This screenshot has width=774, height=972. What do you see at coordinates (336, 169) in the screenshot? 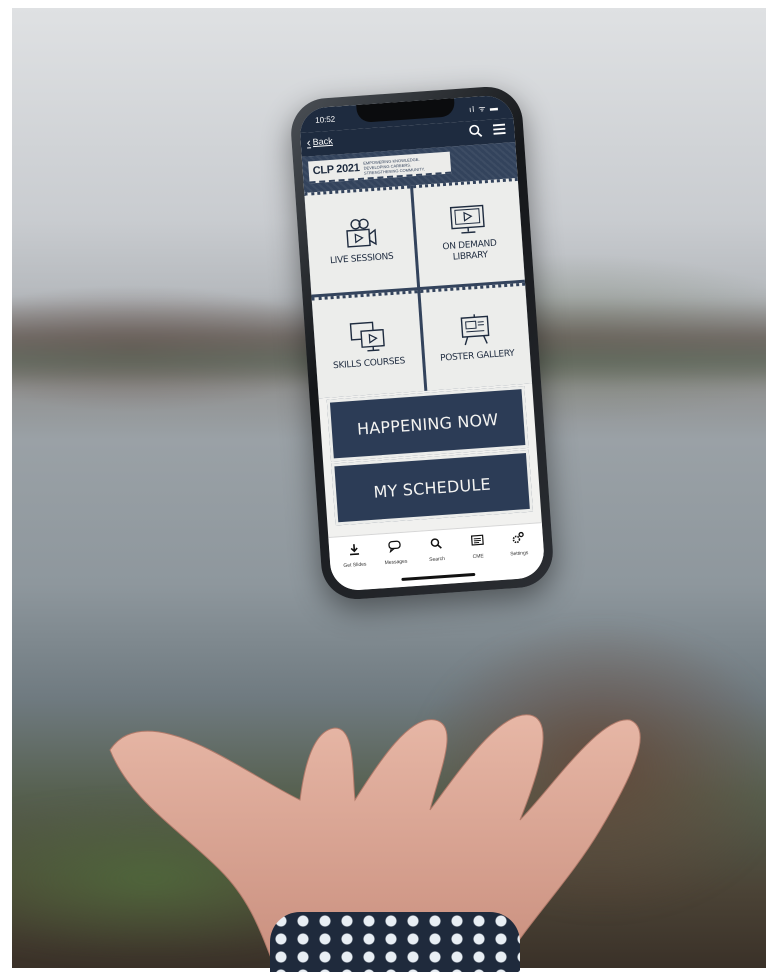
I see `banner-title: CLP 2021` at bounding box center [336, 169].